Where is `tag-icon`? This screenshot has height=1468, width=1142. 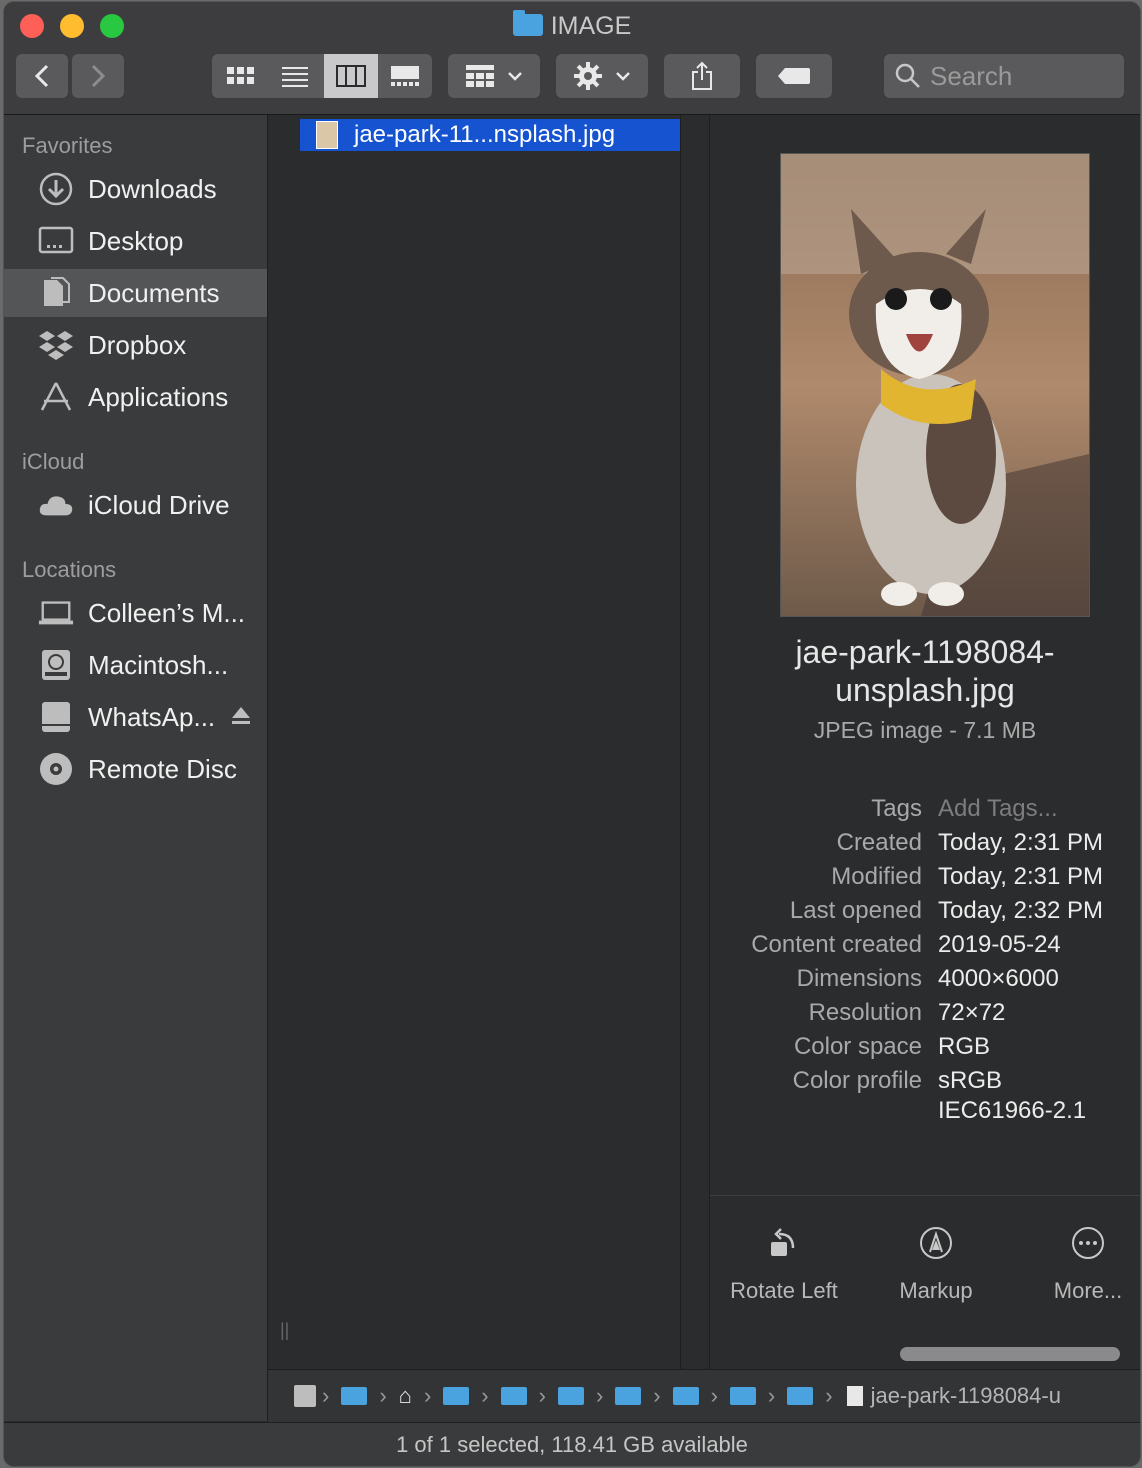 tag-icon is located at coordinates (794, 76).